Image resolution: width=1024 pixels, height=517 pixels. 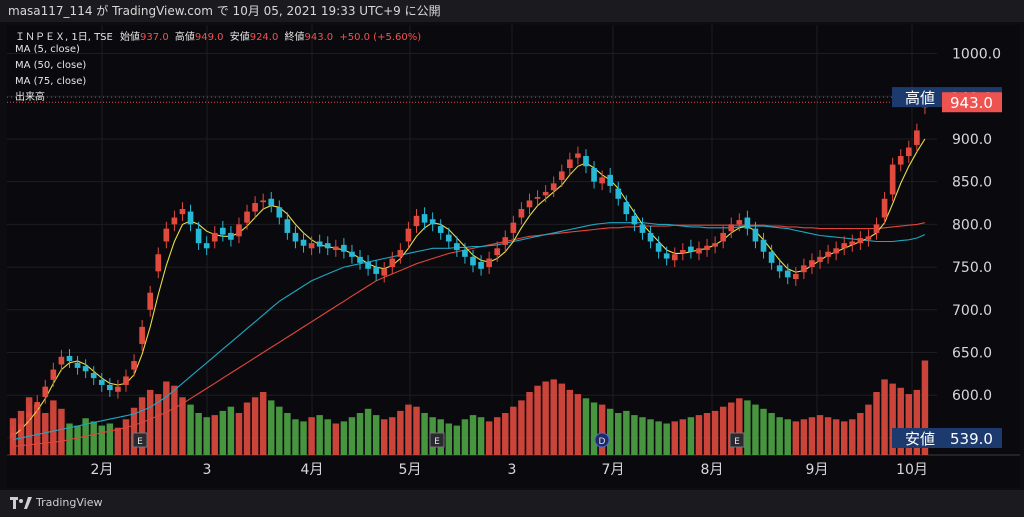 What do you see at coordinates (30, 95) in the screenshot?
I see `volume-legend: 出来高` at bounding box center [30, 95].